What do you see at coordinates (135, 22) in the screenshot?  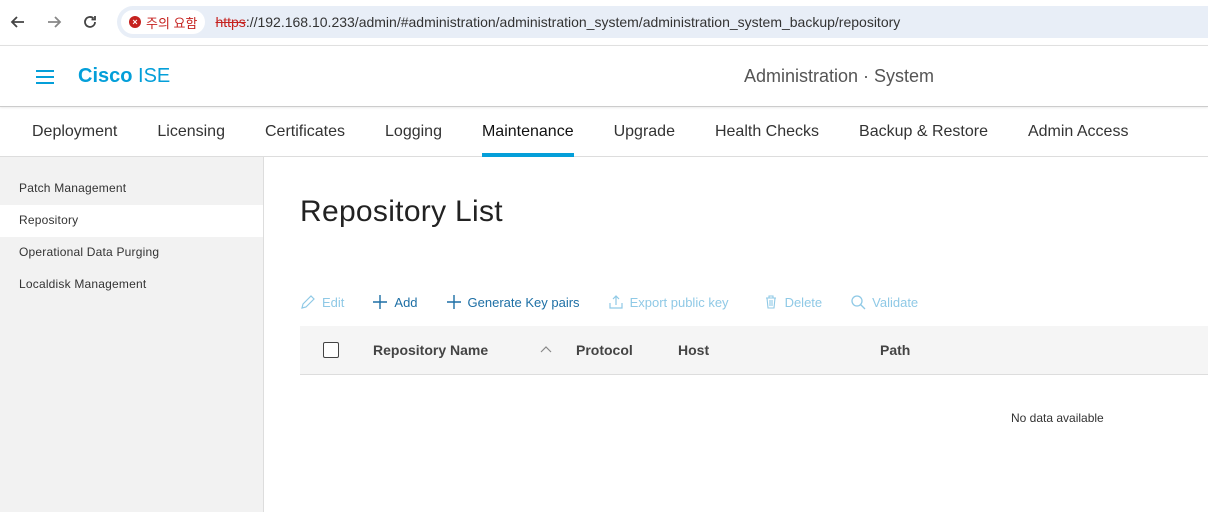 I see `warning-icon: ×` at bounding box center [135, 22].